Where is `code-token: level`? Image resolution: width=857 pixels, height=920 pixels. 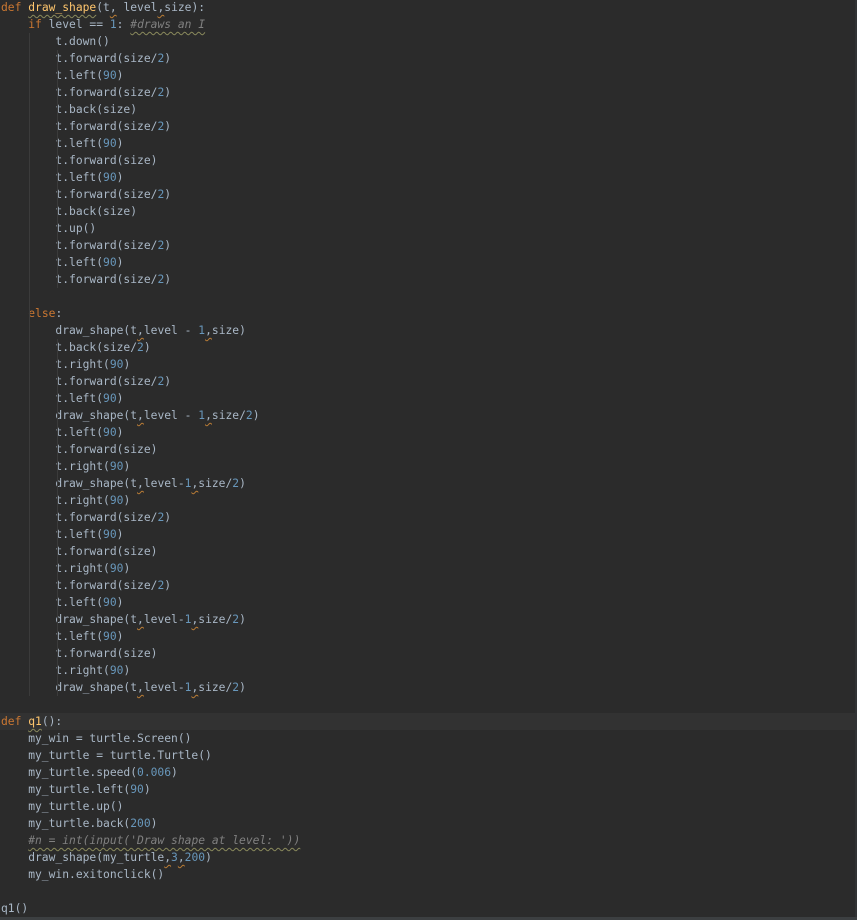
code-token: level is located at coordinates (137, 7).